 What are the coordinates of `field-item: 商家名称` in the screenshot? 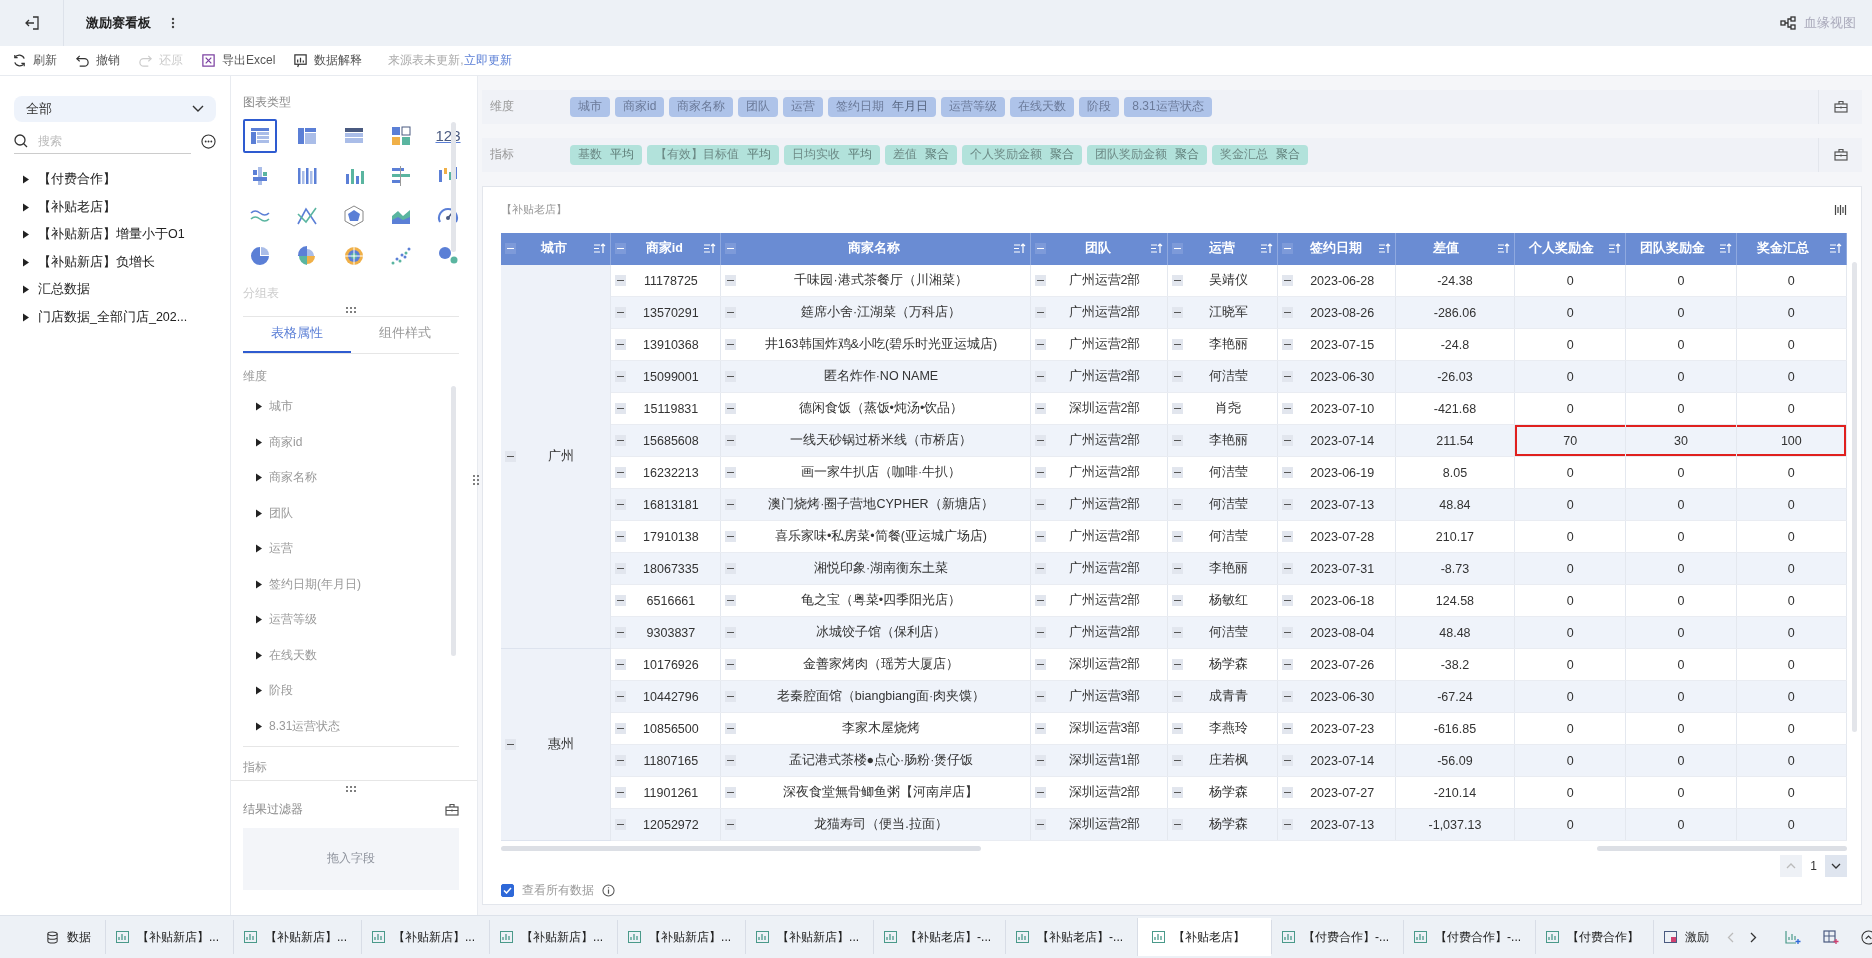 It's located at (293, 478).